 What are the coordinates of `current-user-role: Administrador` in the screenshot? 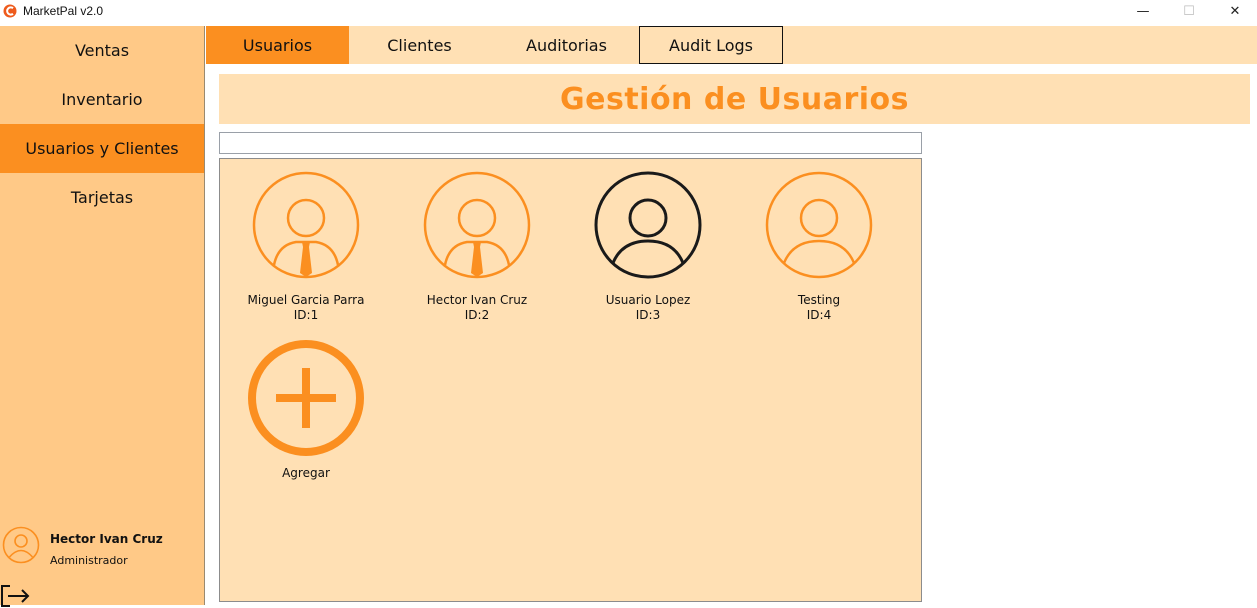 It's located at (89, 560).